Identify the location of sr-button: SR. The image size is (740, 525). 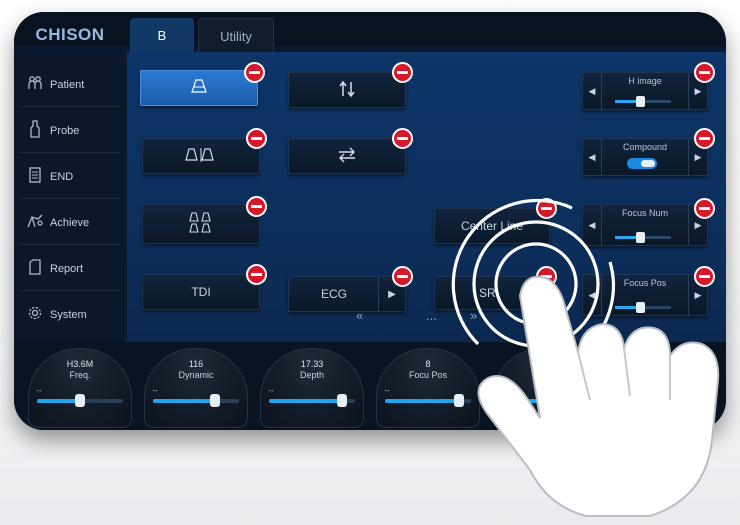
(491, 293).